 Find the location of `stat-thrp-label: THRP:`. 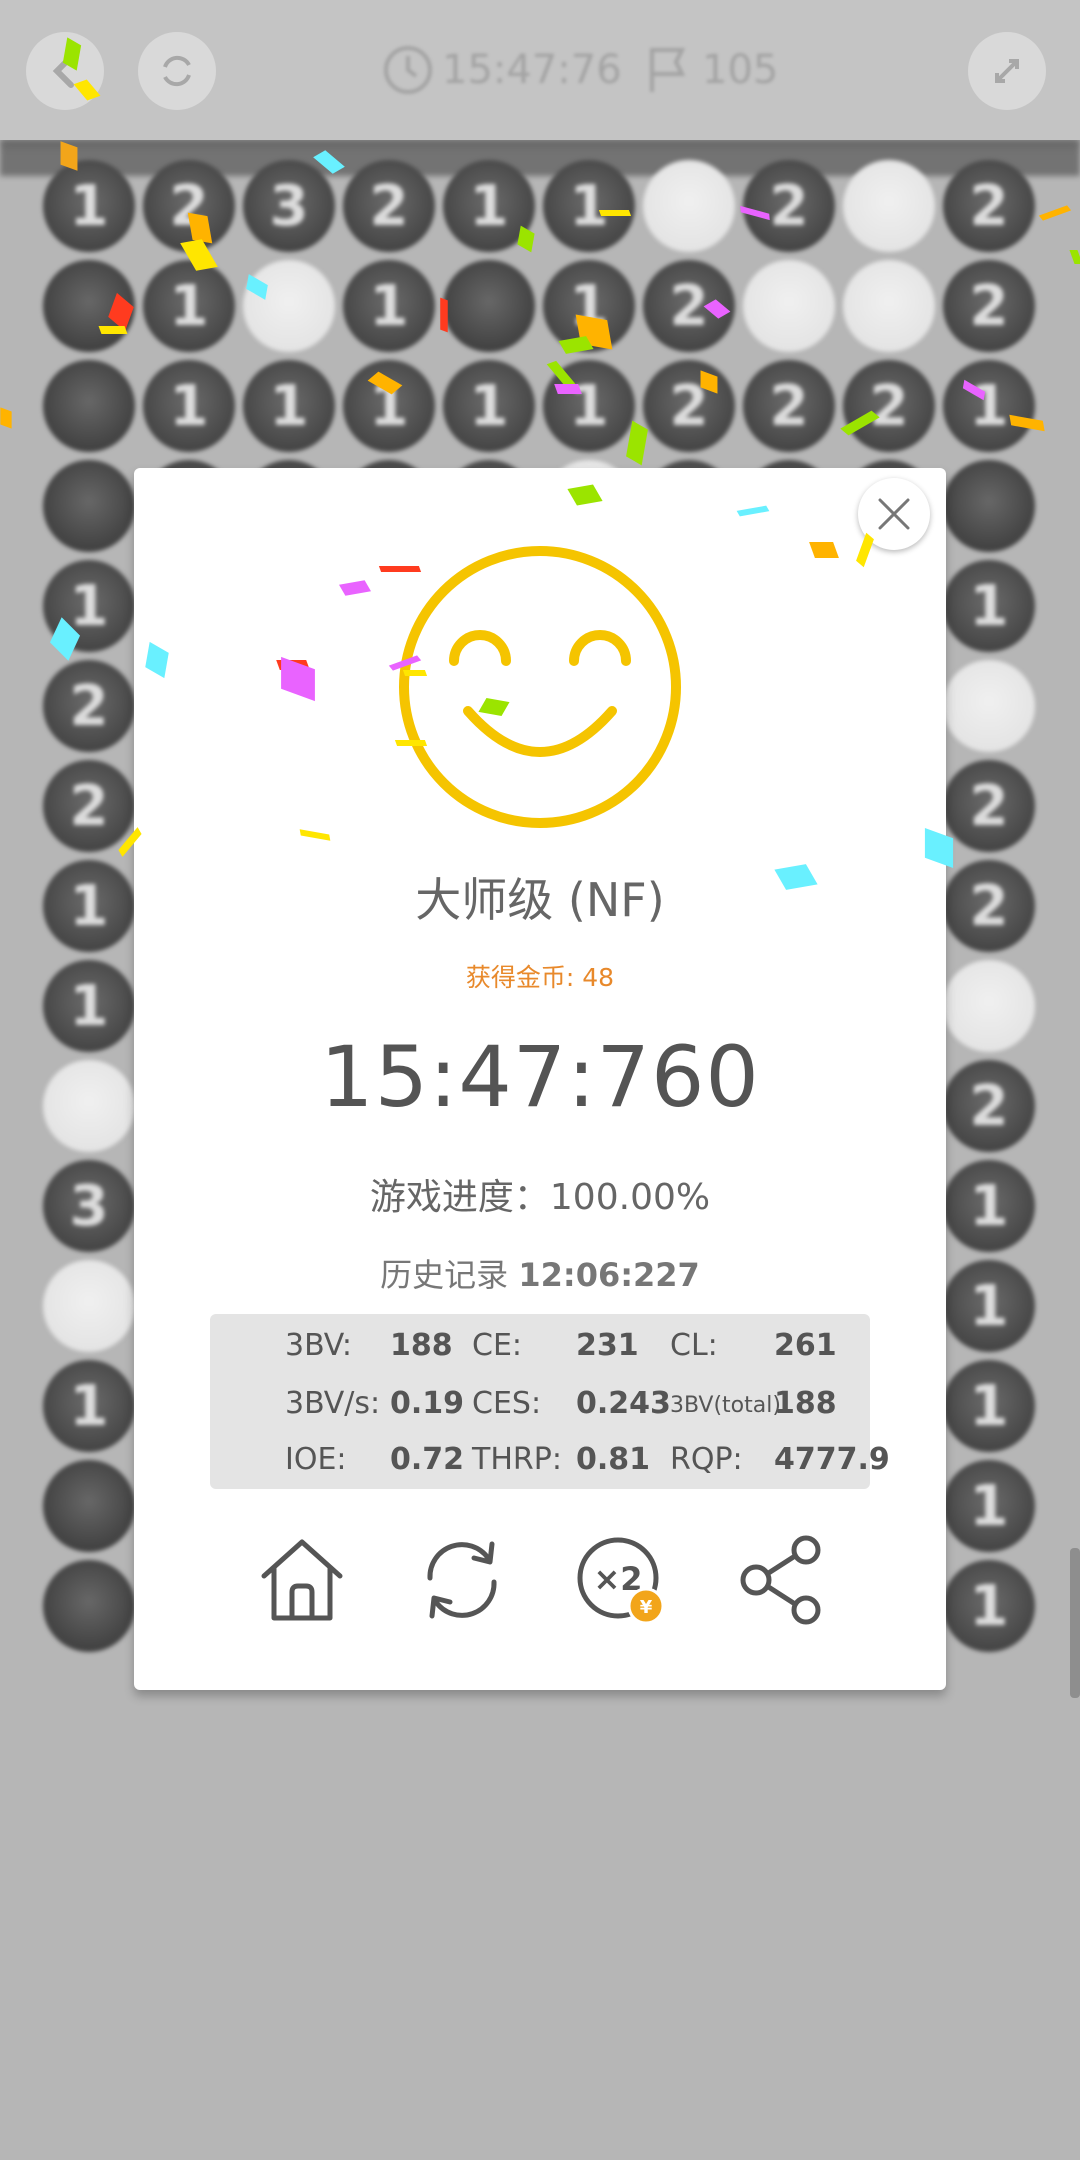

stat-thrp-label: THRP: is located at coordinates (517, 1459).